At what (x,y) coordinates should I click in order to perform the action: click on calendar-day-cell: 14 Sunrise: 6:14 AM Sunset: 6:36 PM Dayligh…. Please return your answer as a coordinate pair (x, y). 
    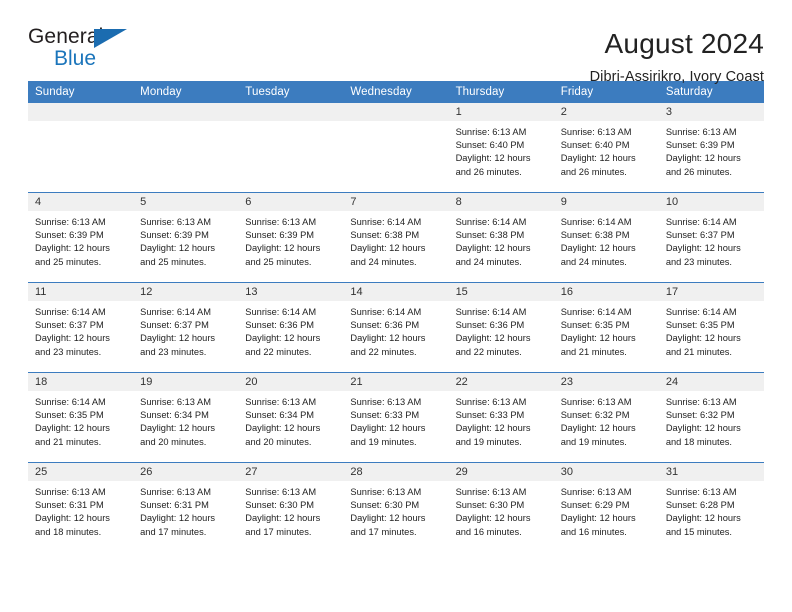
    Looking at the image, I should click on (396, 327).